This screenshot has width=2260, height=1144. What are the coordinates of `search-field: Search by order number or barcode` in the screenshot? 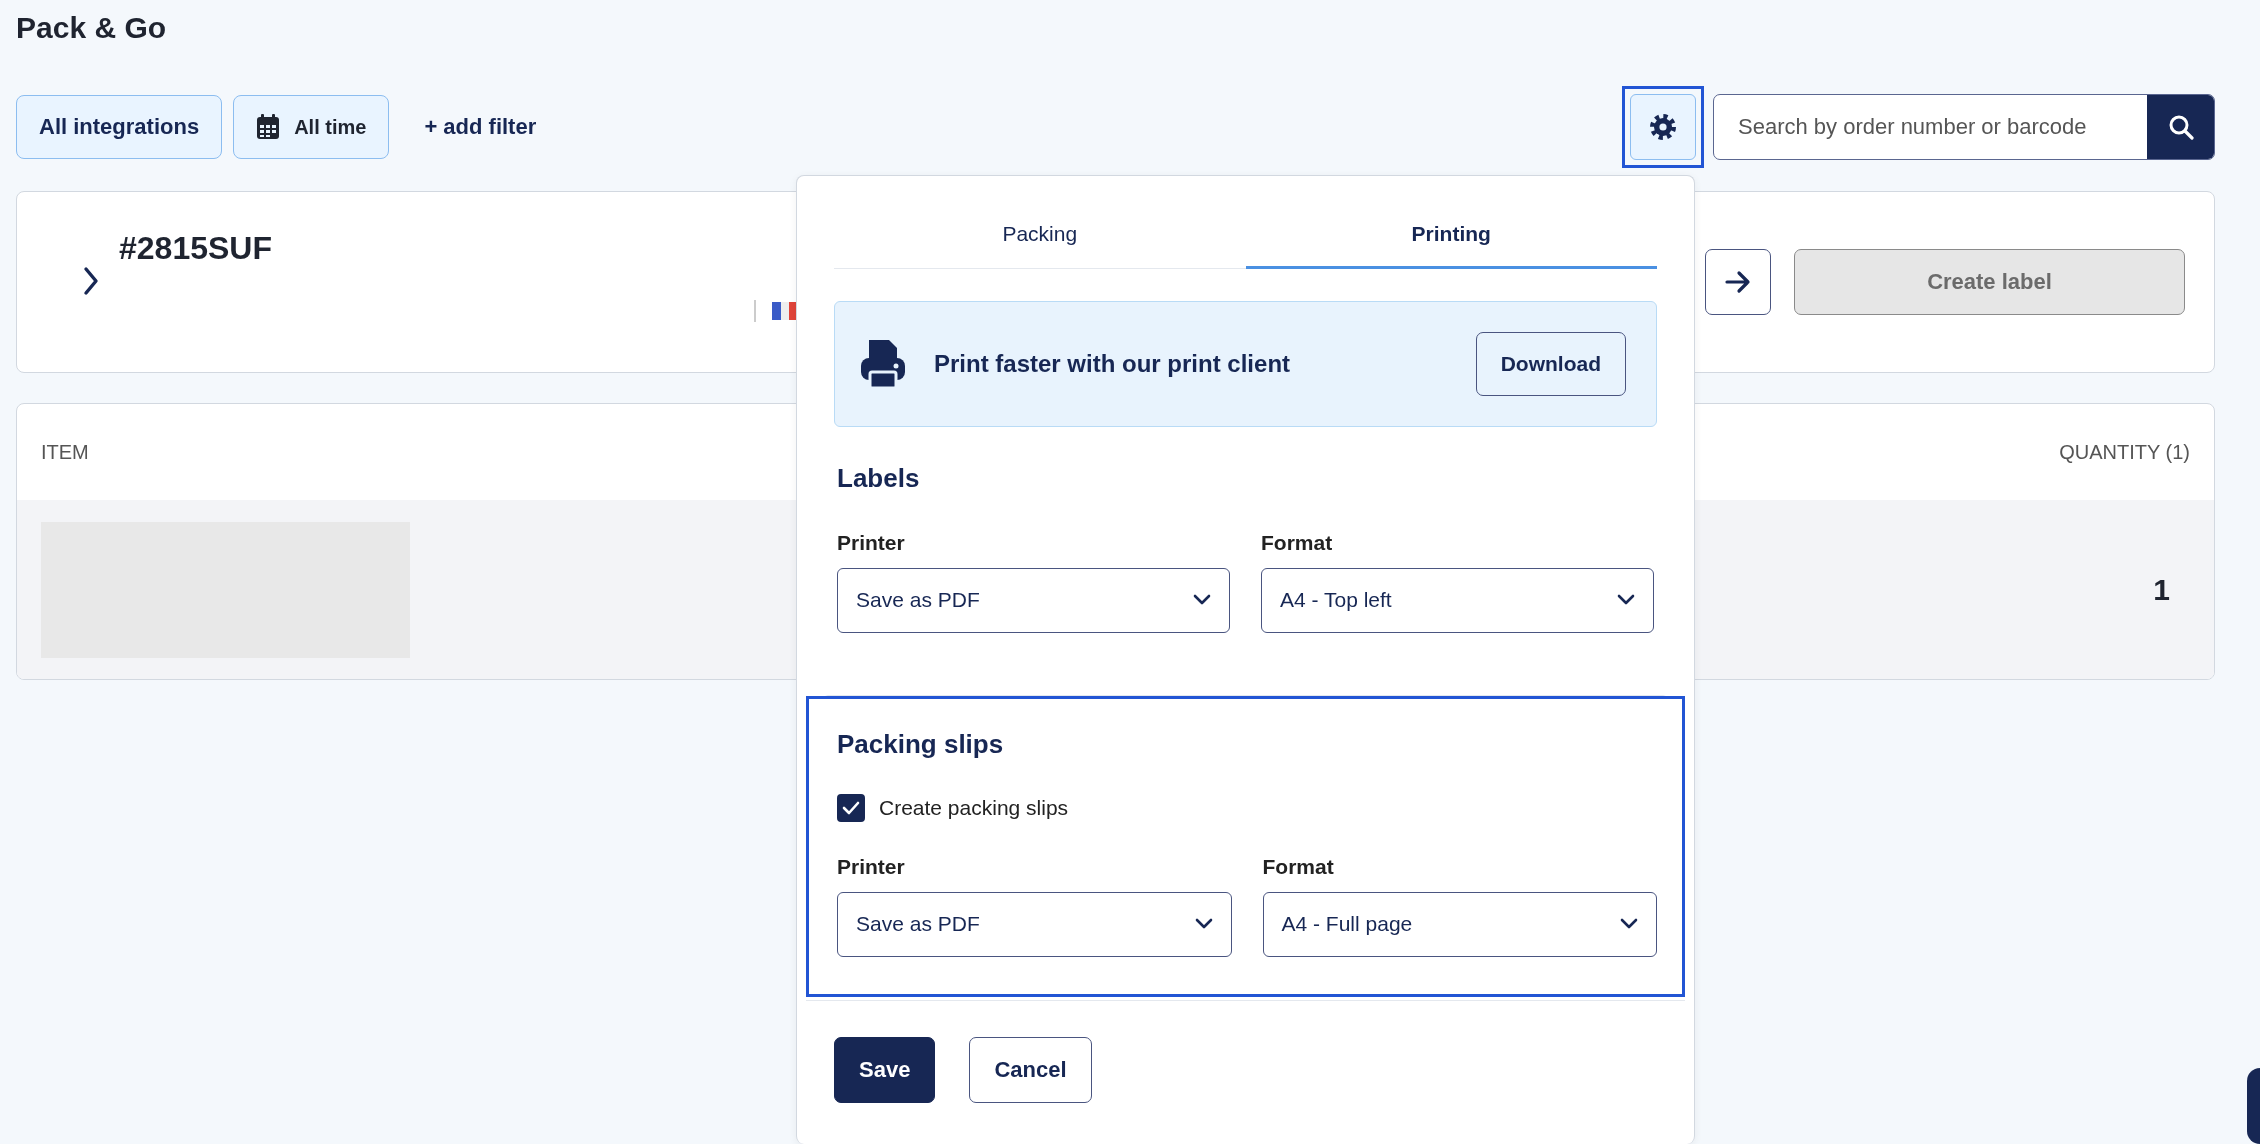 It's located at (1930, 127).